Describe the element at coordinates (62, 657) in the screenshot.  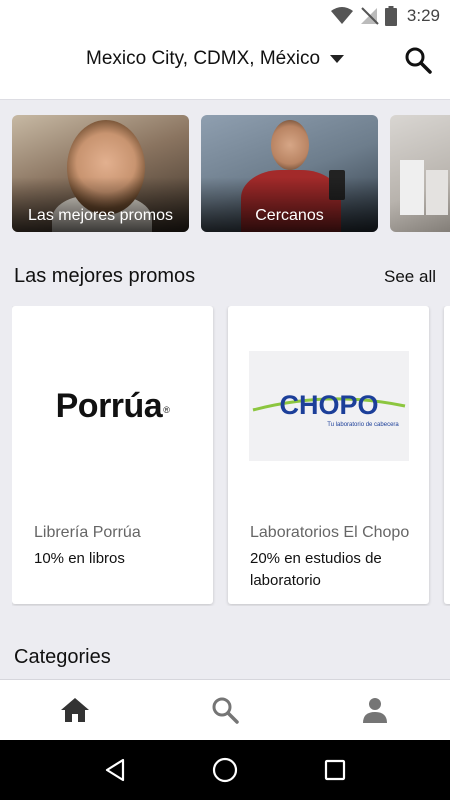
I see `categories-title: Categories` at that location.